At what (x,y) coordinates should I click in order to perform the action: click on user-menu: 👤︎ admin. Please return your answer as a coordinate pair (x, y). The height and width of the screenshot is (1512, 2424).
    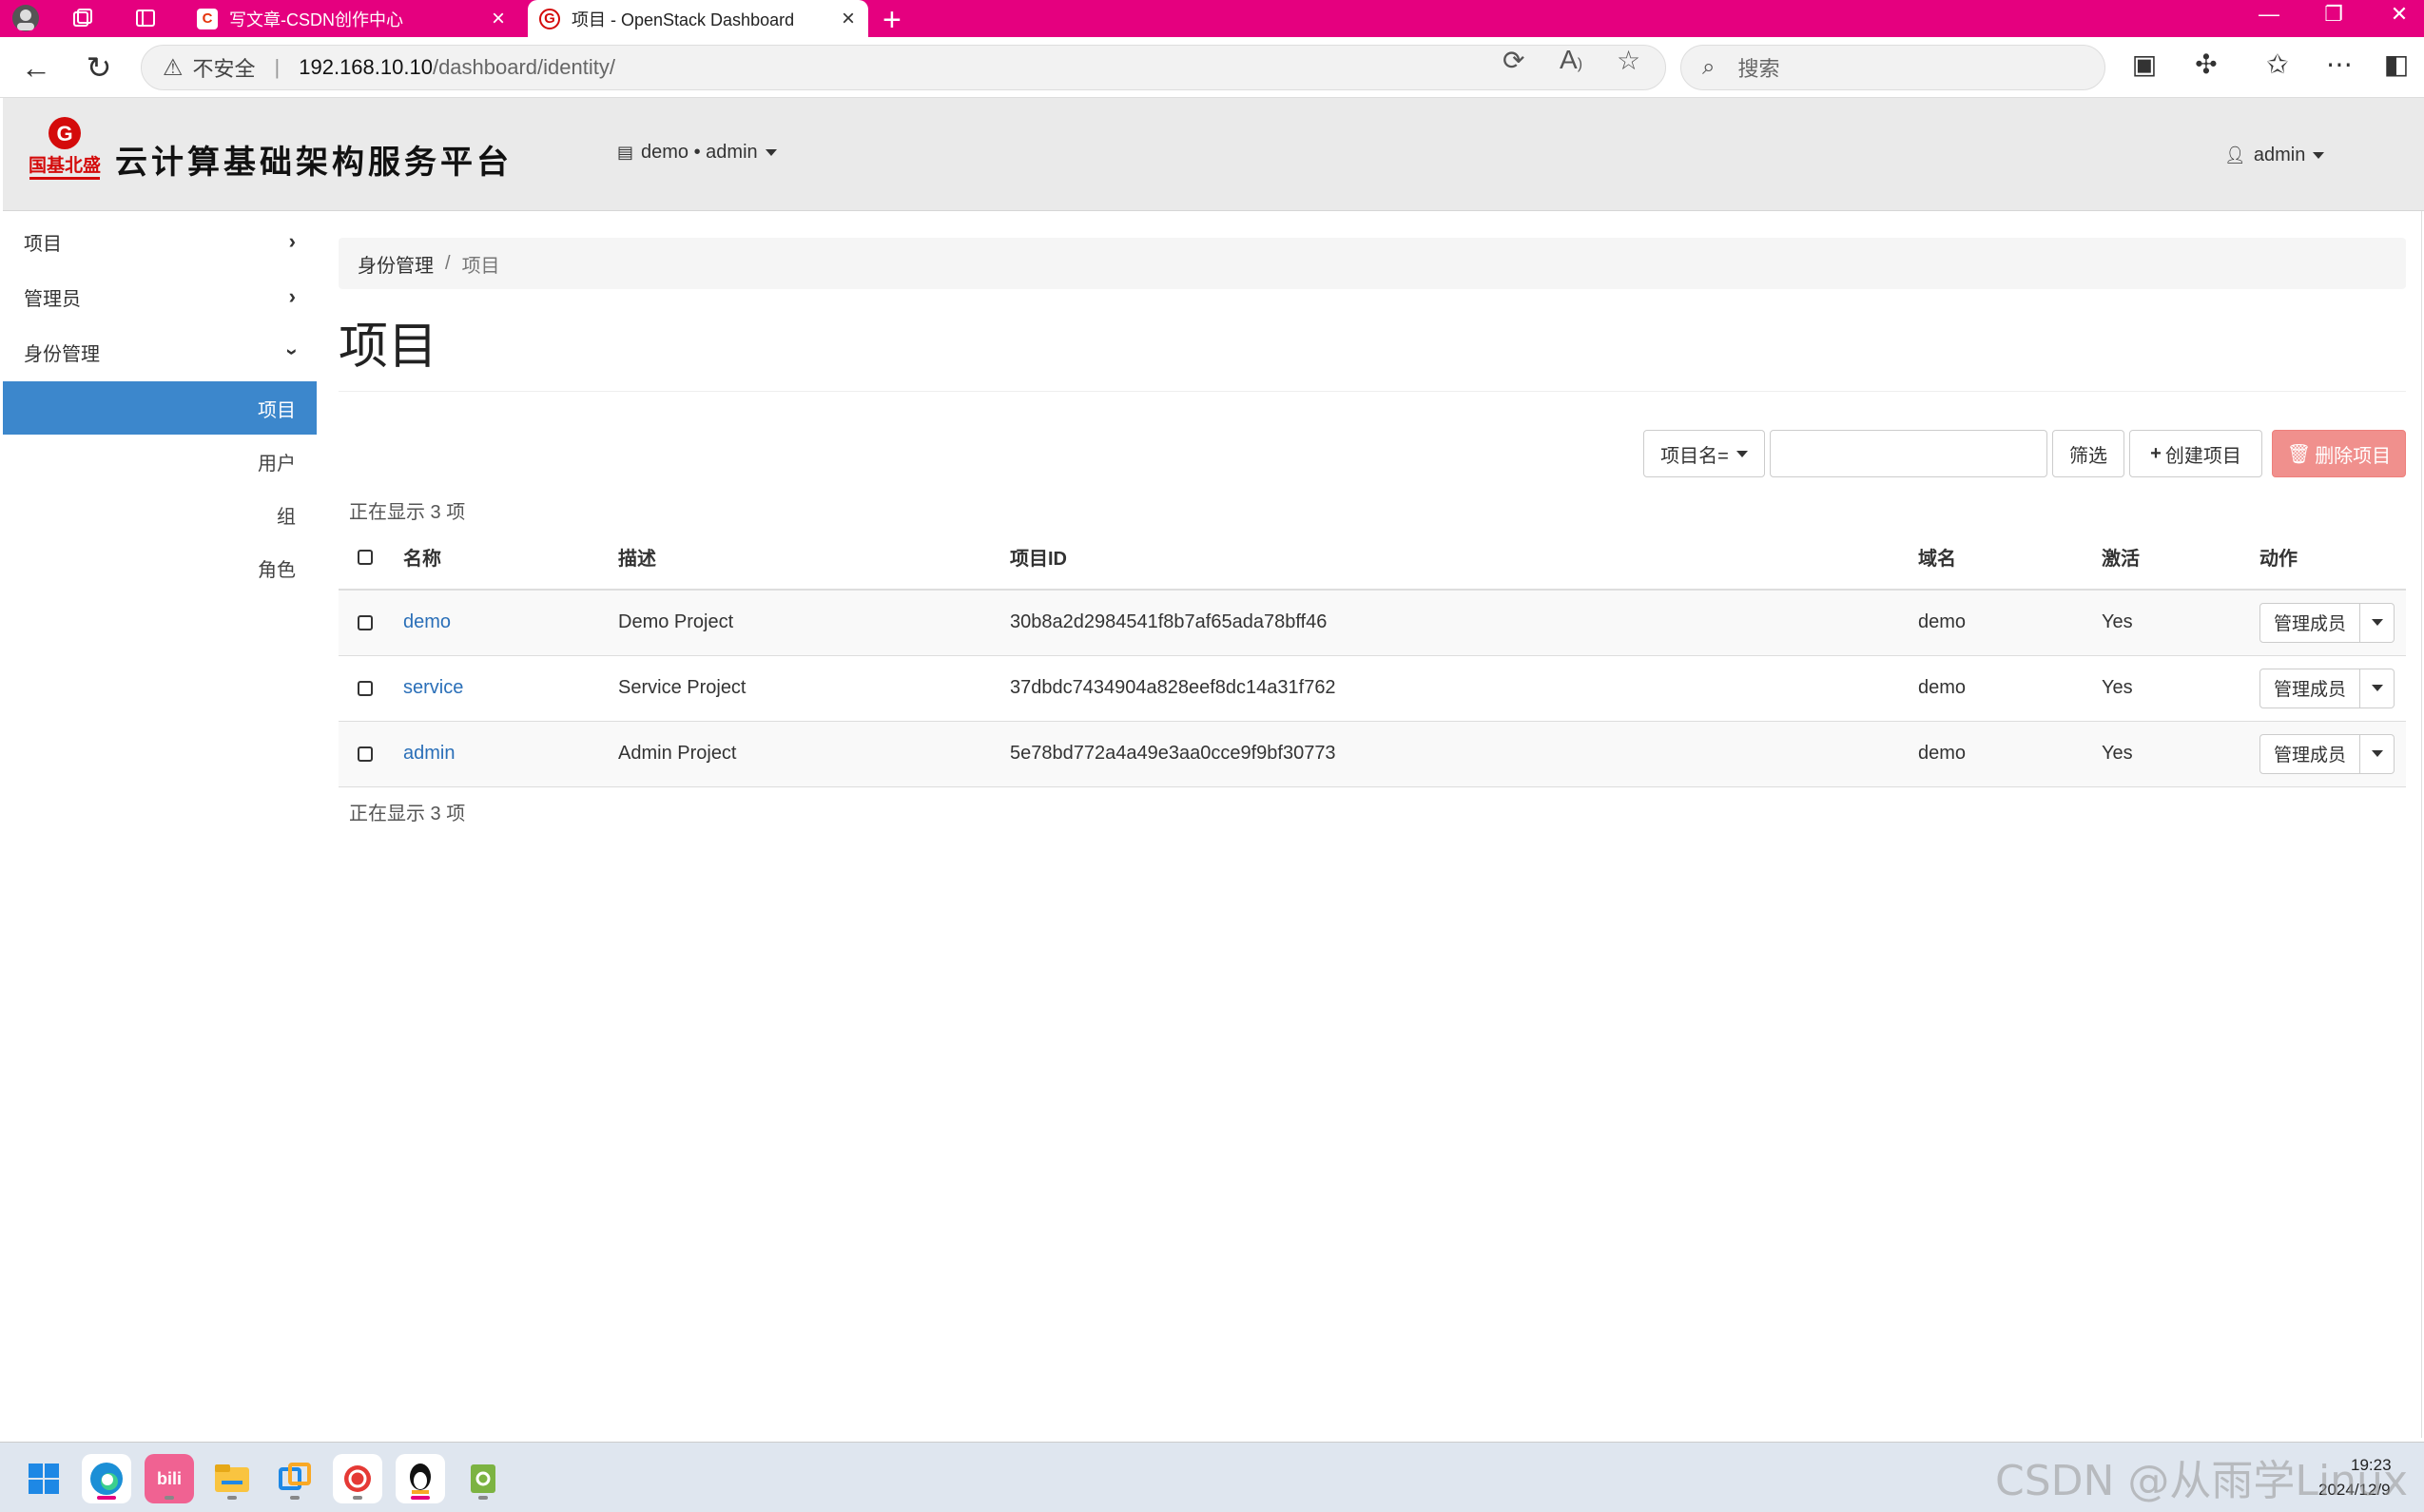
    Looking at the image, I should click on (2275, 155).